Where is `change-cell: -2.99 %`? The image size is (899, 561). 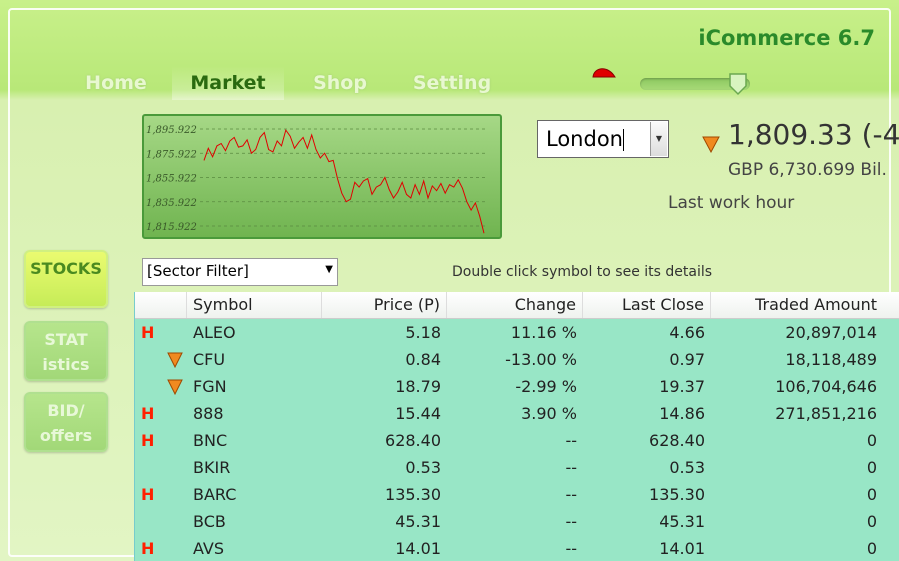 change-cell: -2.99 % is located at coordinates (546, 386).